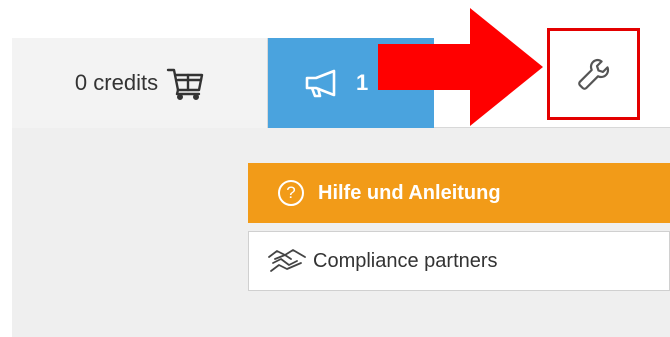 Image resolution: width=670 pixels, height=337 pixels. What do you see at coordinates (460, 67) in the screenshot?
I see `red-arrow-annotation` at bounding box center [460, 67].